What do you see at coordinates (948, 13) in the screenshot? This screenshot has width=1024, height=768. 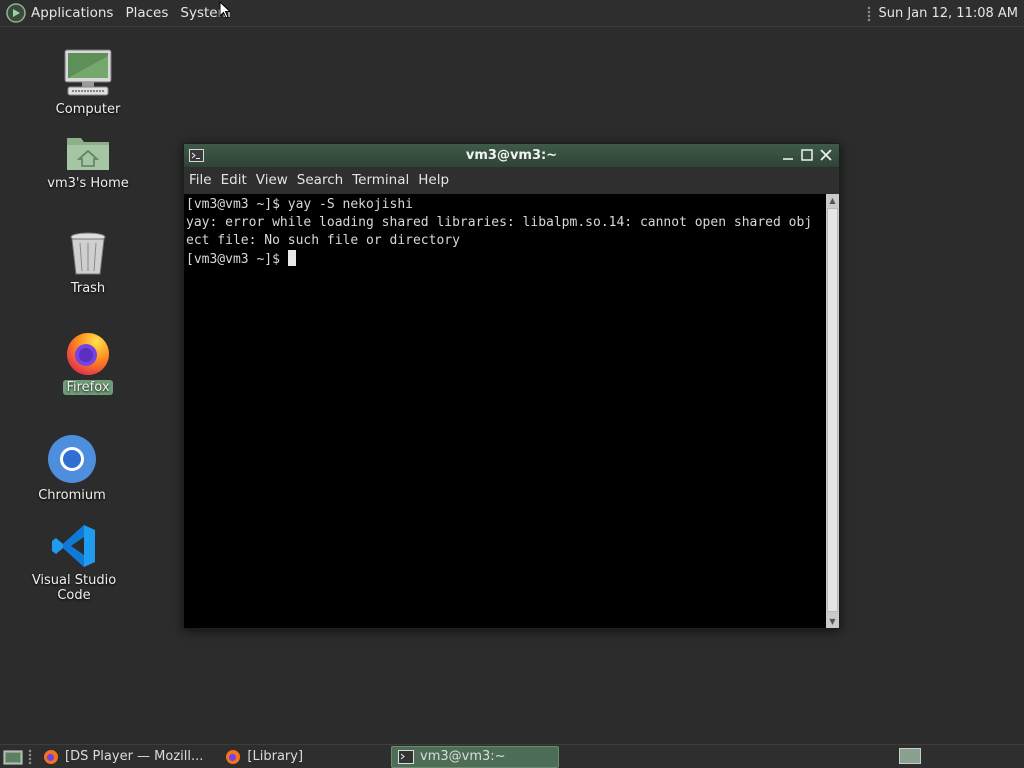 I see `clock: Sun Jan 12, 11:08 AM` at bounding box center [948, 13].